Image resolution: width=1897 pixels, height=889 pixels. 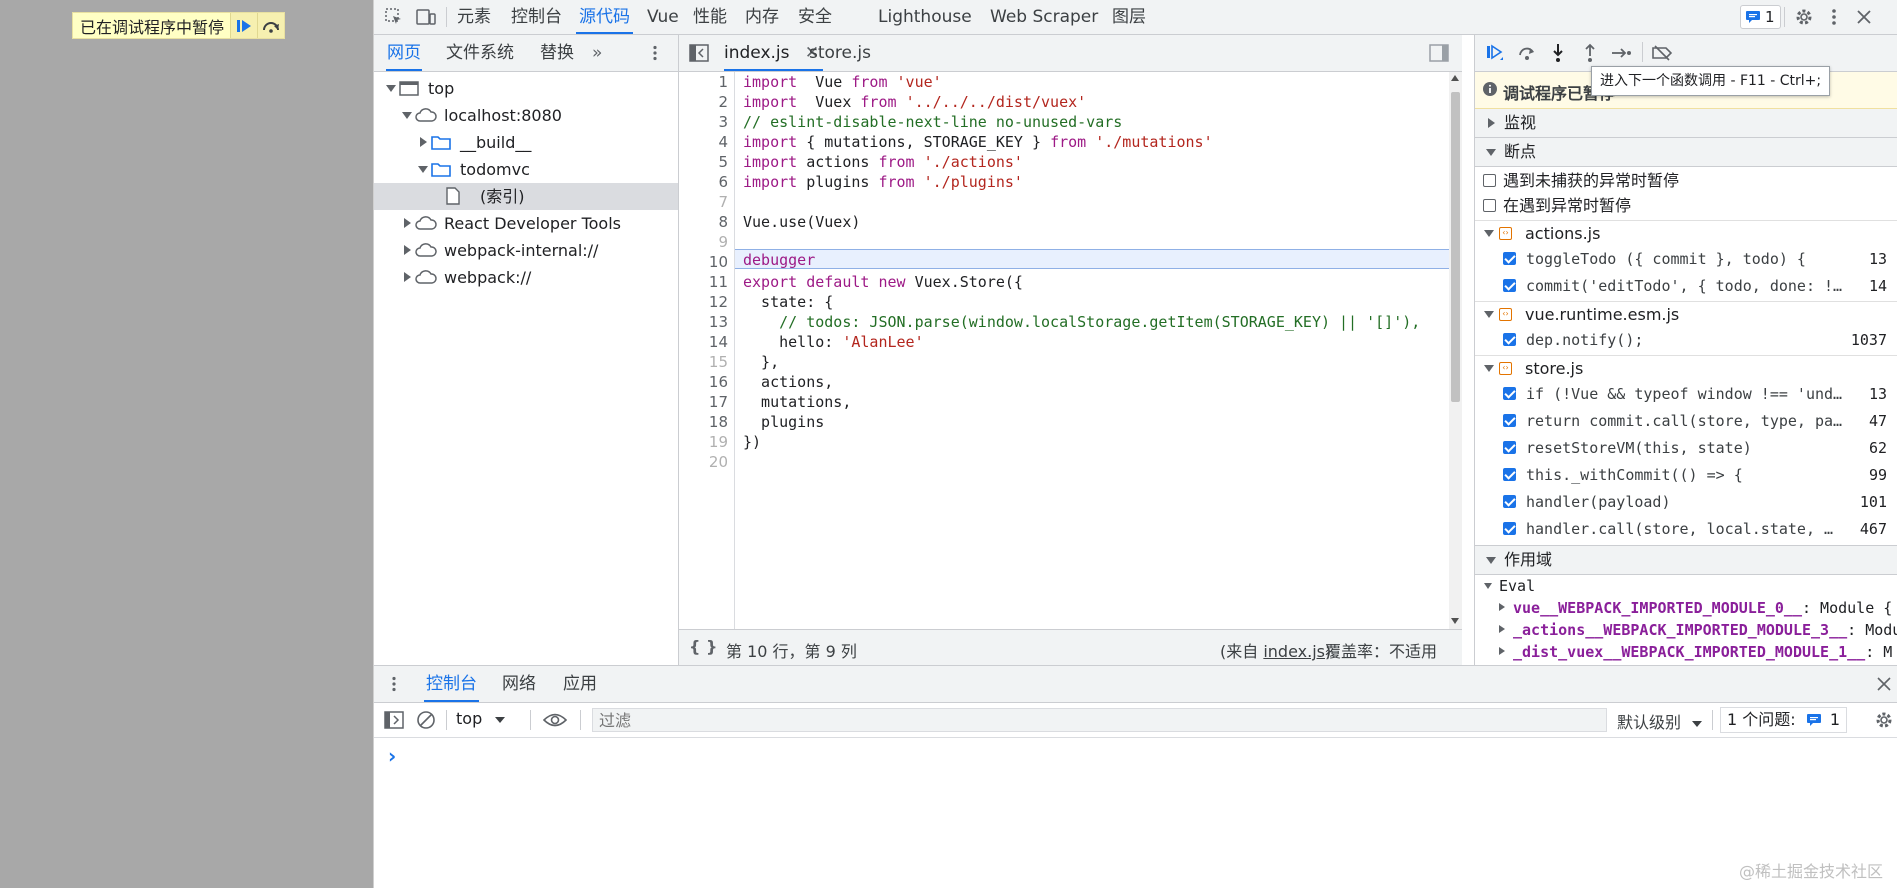 What do you see at coordinates (1864, 17) in the screenshot?
I see `close-devtools-icon` at bounding box center [1864, 17].